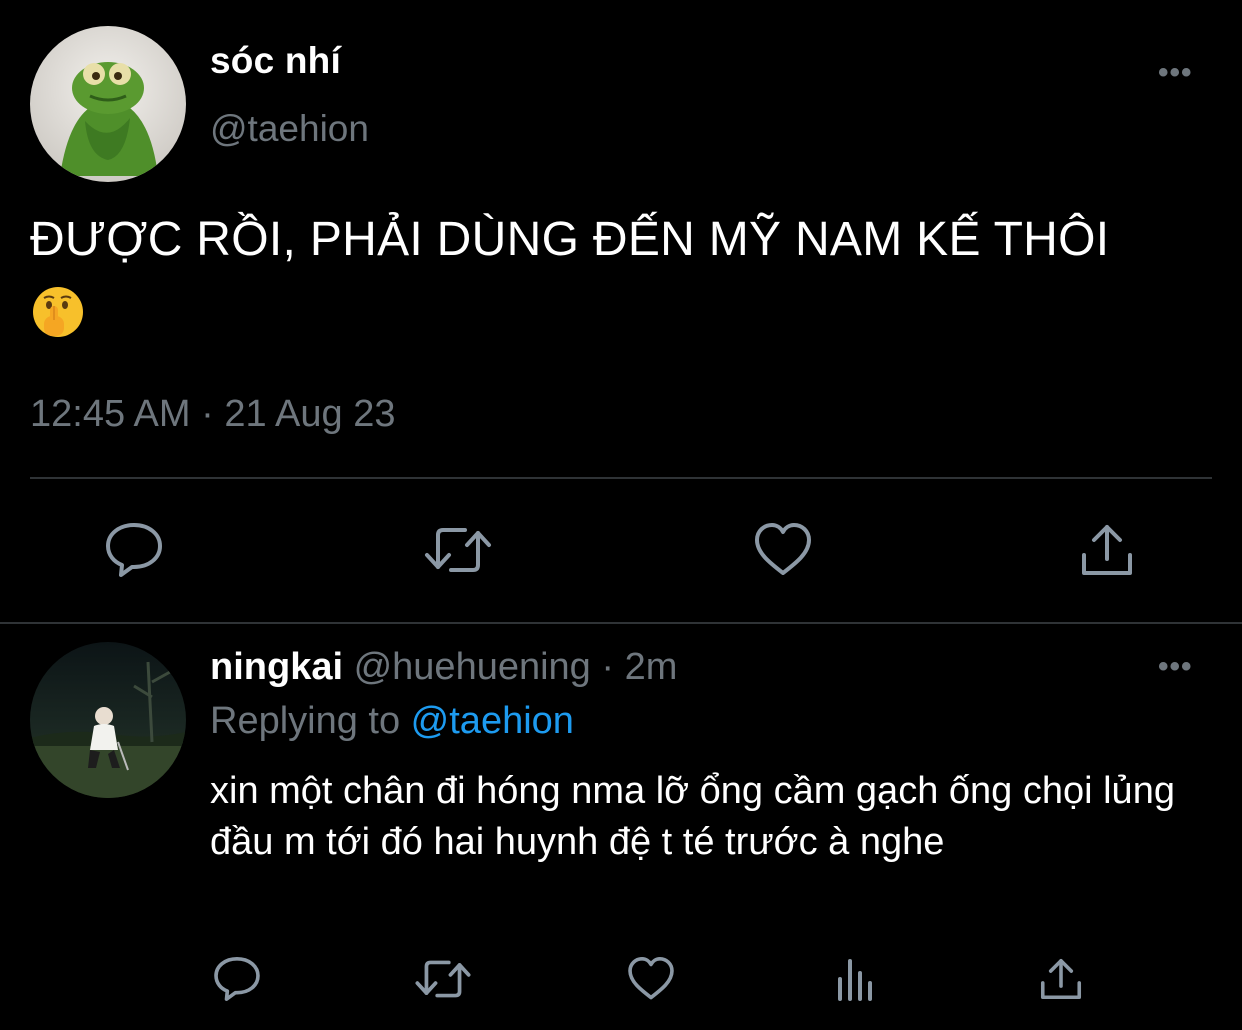  Describe the element at coordinates (472, 667) in the screenshot. I see `reply-tweet-handle: @huehuening` at that location.